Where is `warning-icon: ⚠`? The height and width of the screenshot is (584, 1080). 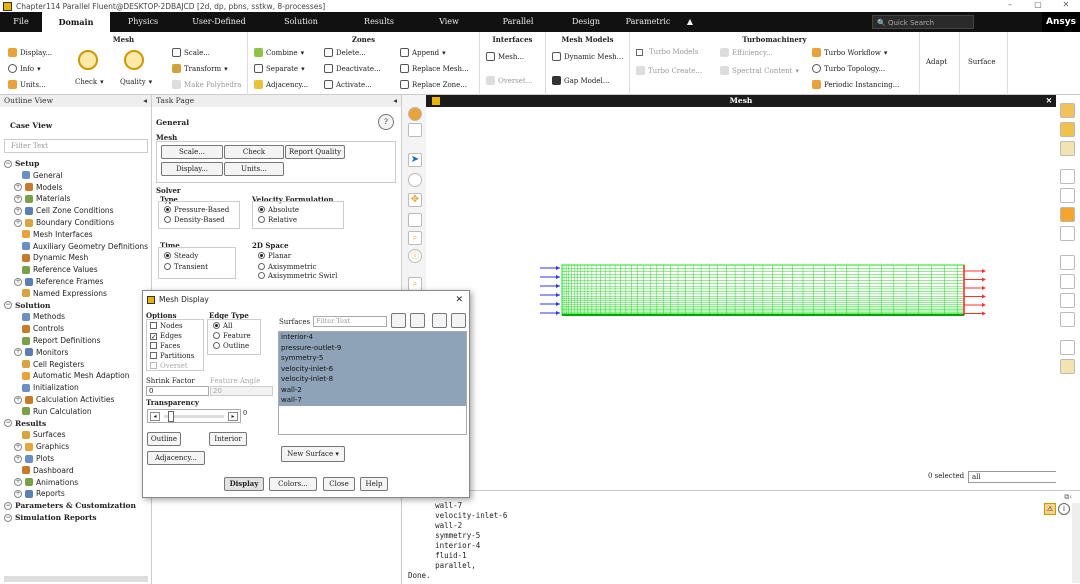 warning-icon: ⚠ is located at coordinates (1050, 509).